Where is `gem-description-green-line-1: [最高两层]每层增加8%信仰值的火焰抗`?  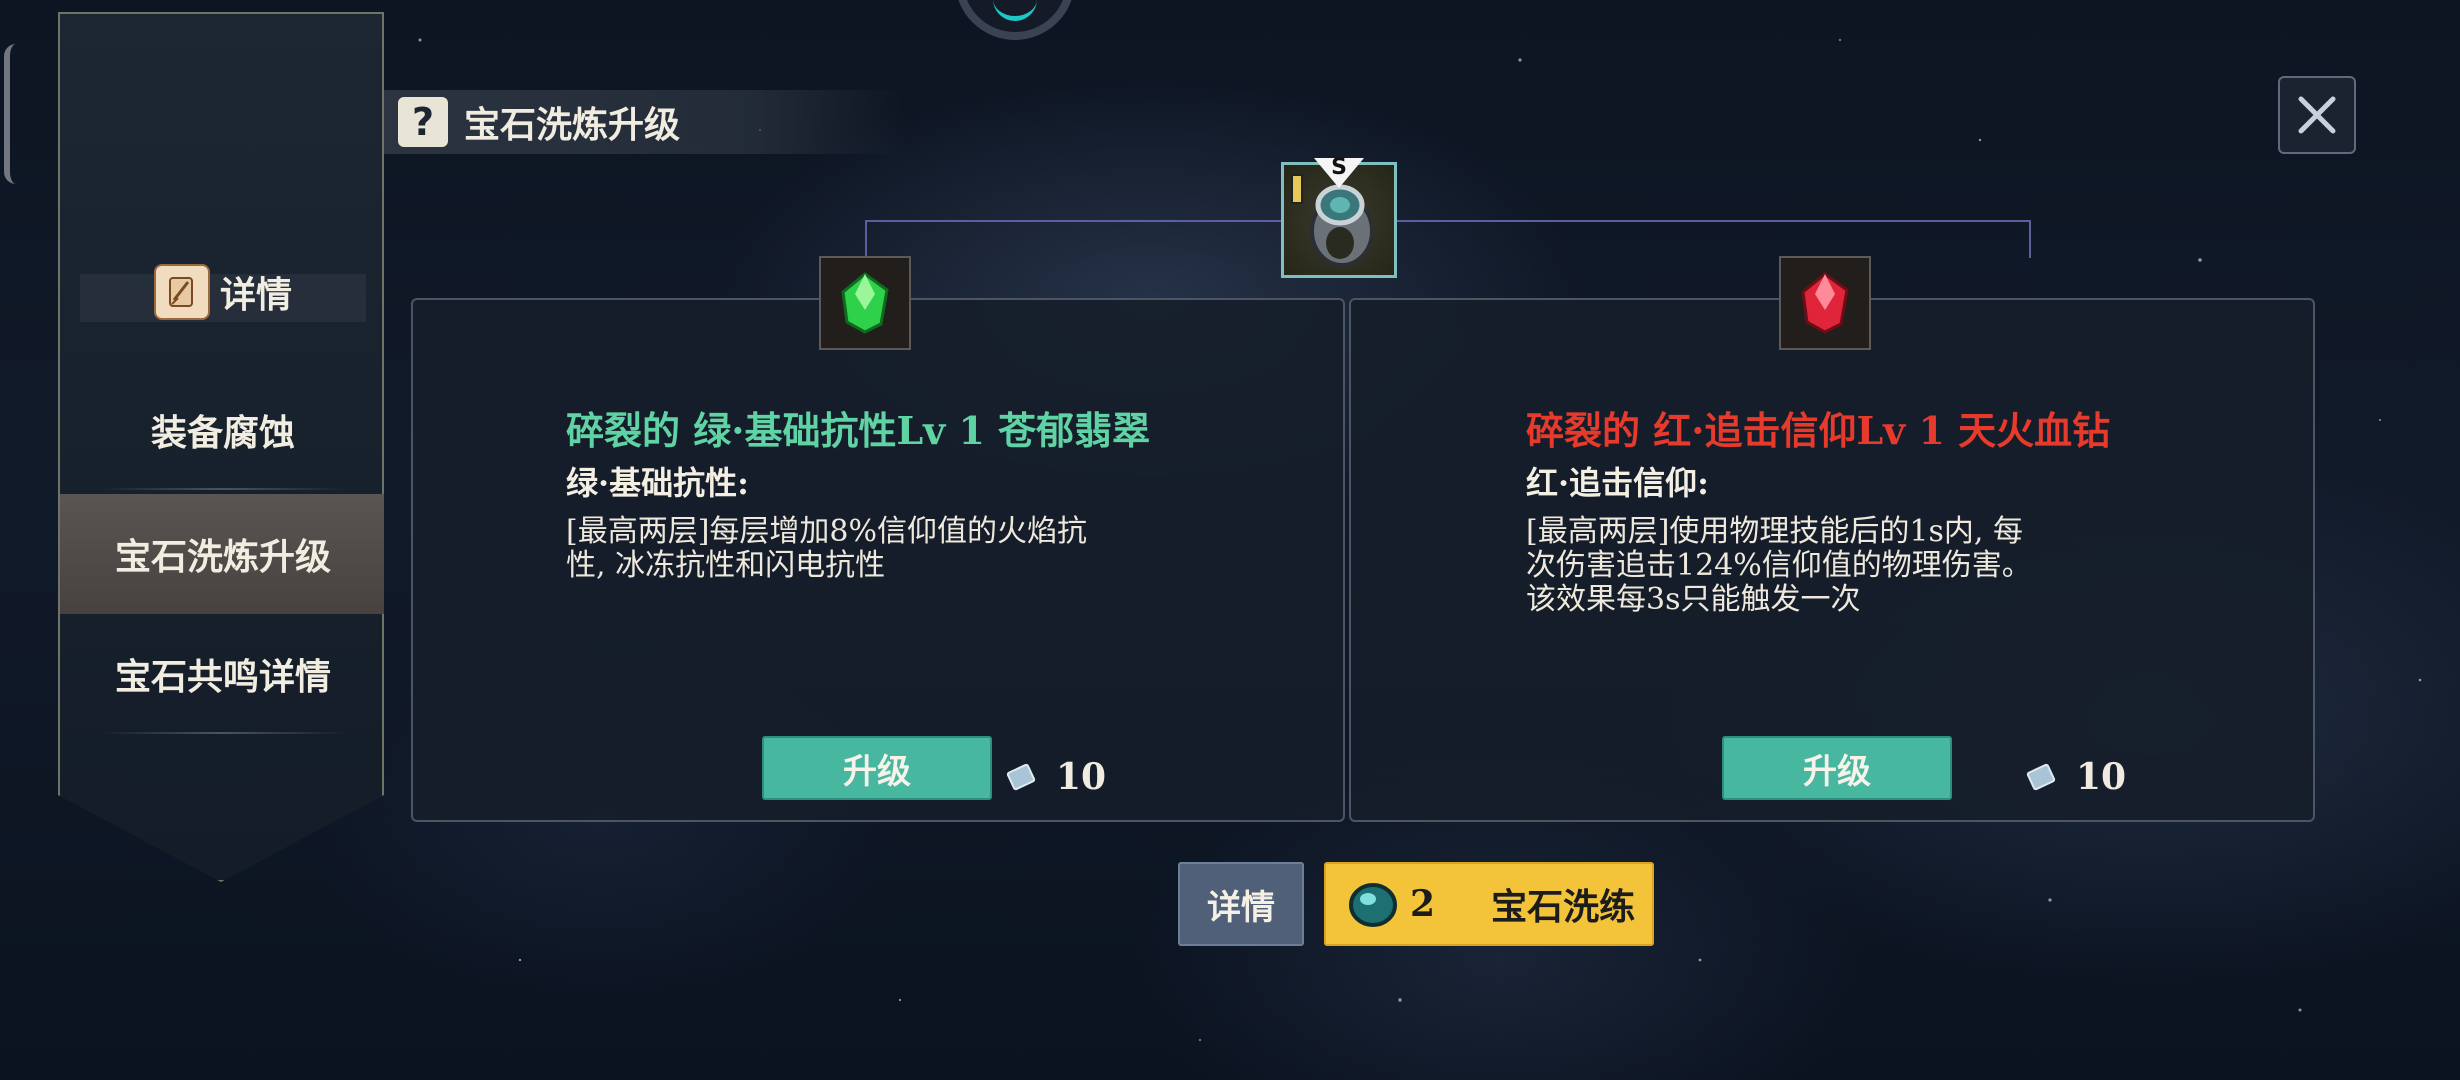 gem-description-green-line-1: [最高两层]每层增加8%信仰值的火焰抗 is located at coordinates (827, 531).